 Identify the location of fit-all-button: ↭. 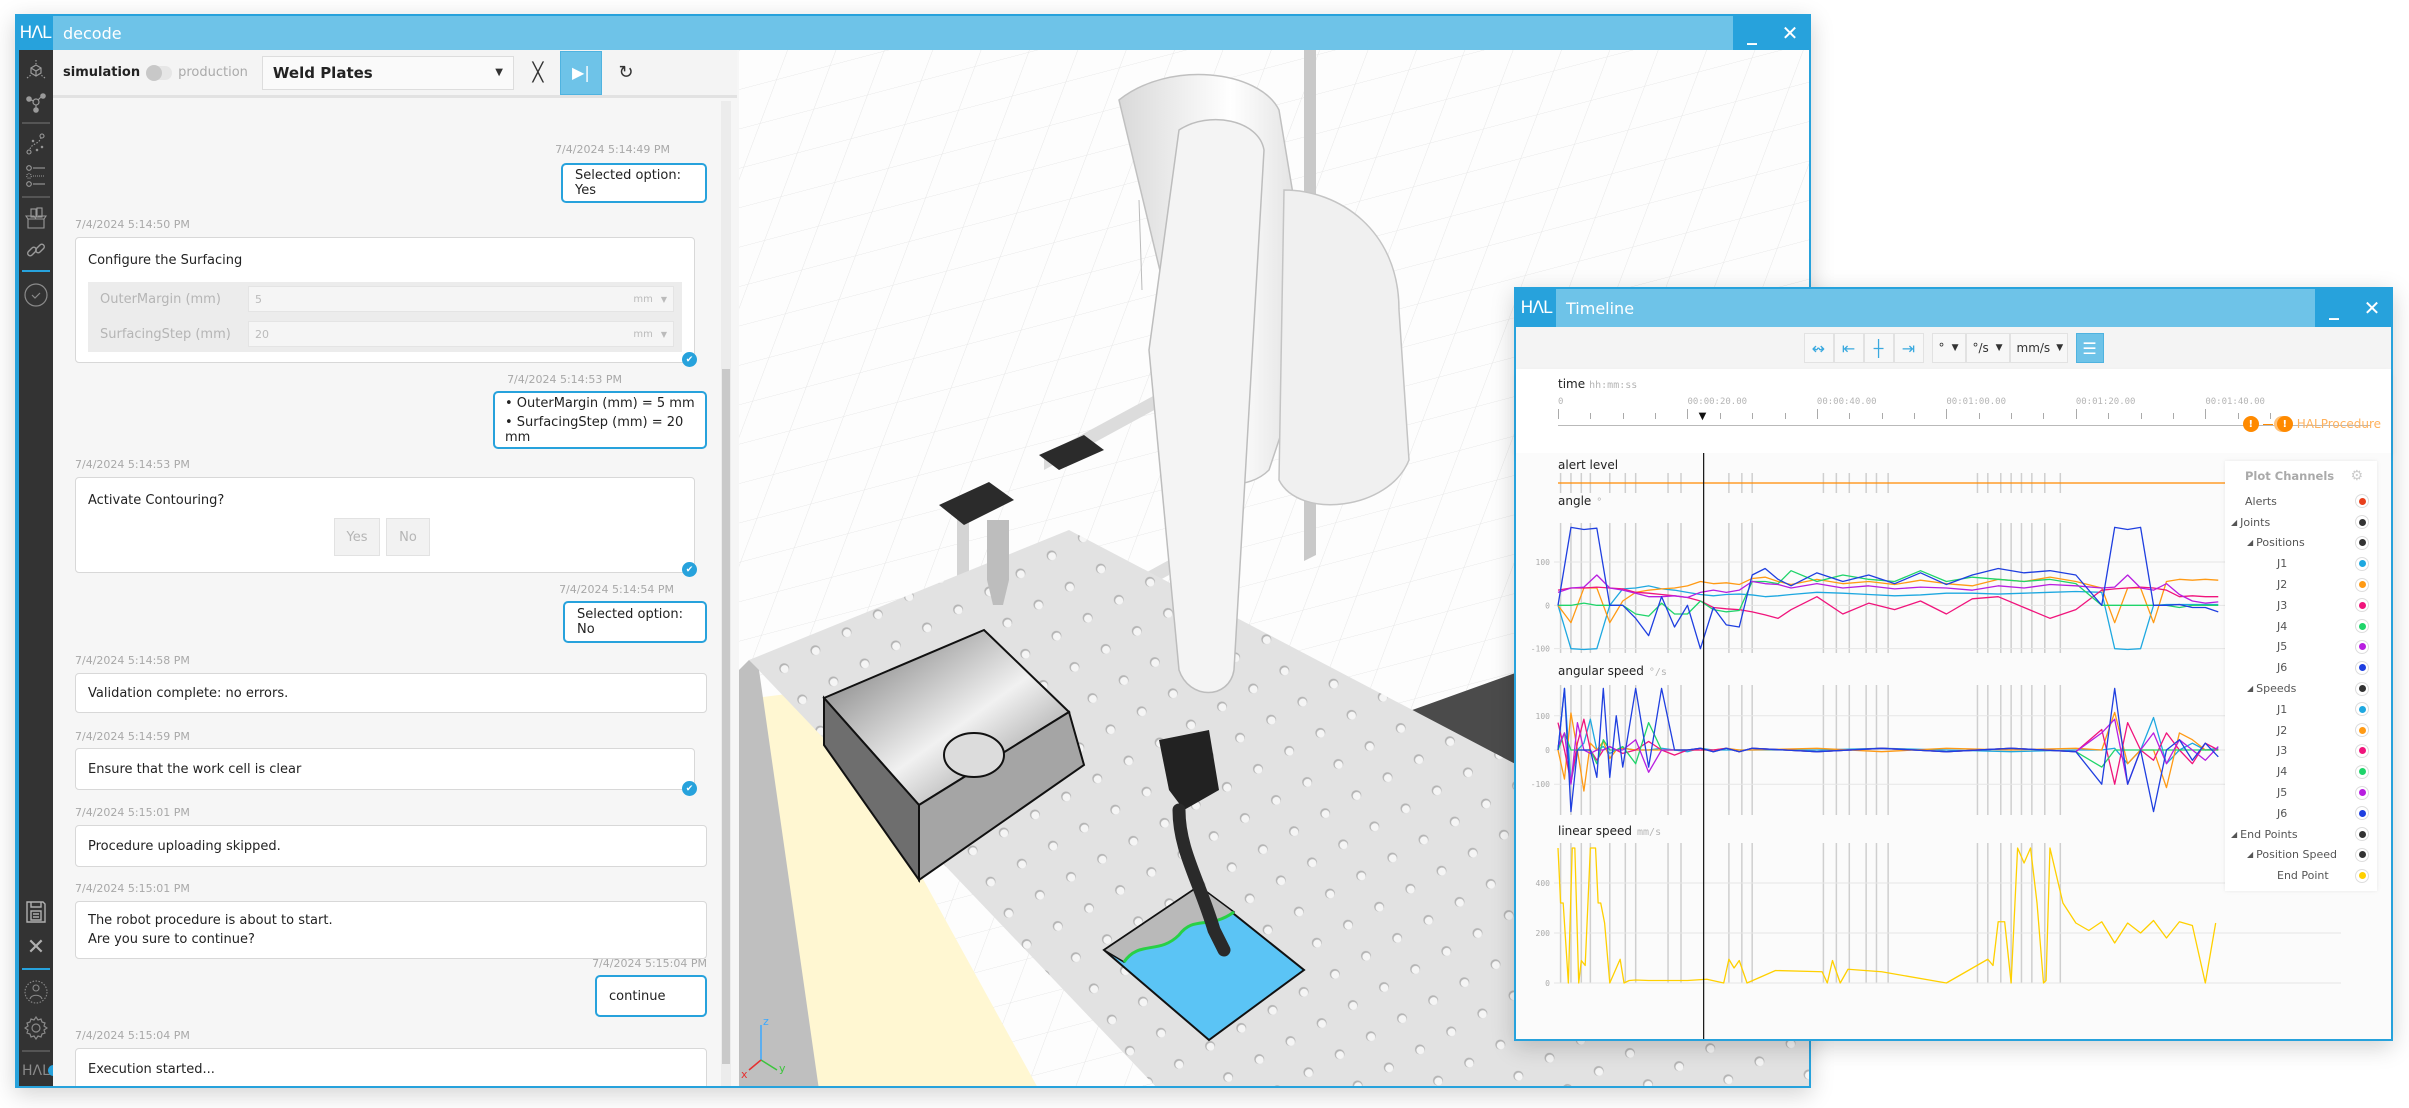
(1818, 348).